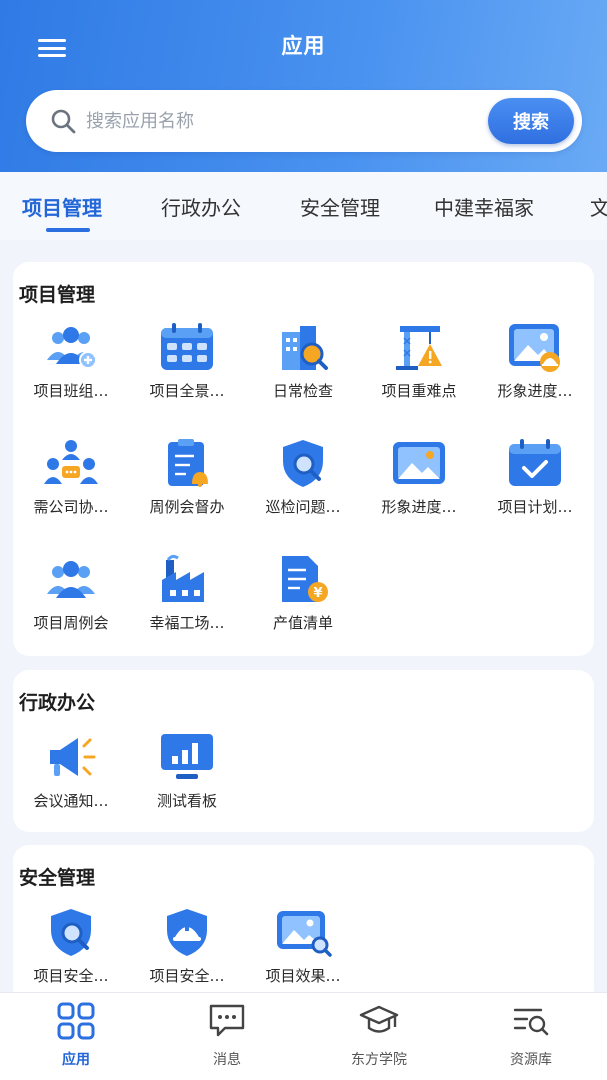 This screenshot has height=1080, width=607. I want to click on image-helmet-icon, so click(534, 348).